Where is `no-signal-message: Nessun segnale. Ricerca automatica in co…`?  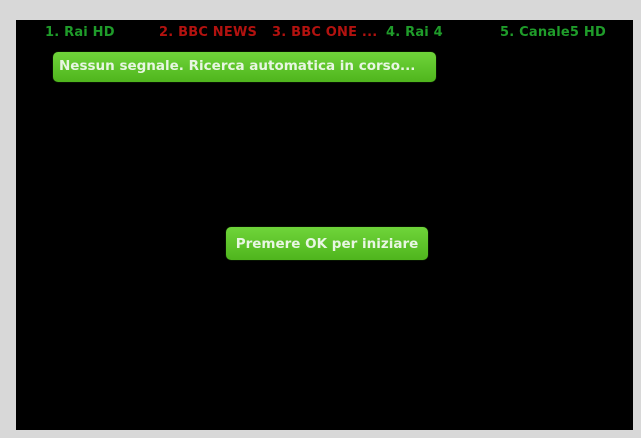 no-signal-message: Nessun segnale. Ricerca automatica in co… is located at coordinates (237, 66).